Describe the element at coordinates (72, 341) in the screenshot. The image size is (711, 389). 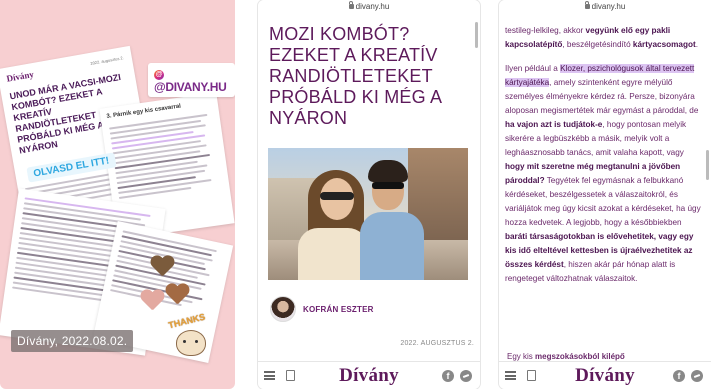
I see `story-date-label: Dívány, 2022.08.02.` at that location.